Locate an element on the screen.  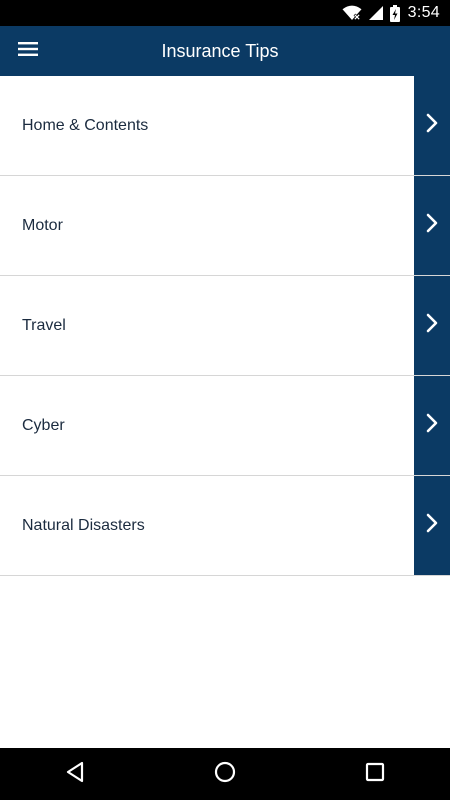
list-item-label: Natural Disasters is located at coordinates (207, 525).